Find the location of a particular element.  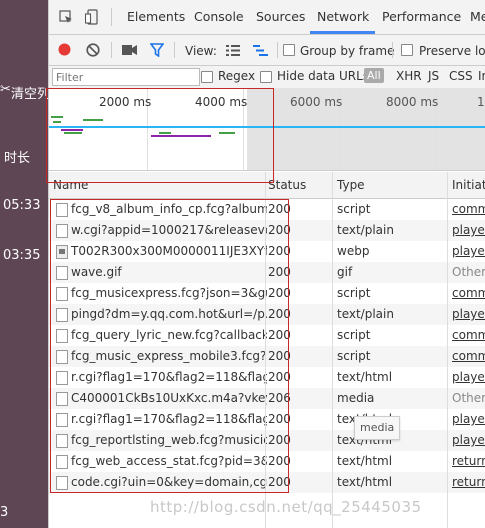

preserve-log-label: Preserve log is located at coordinates (452, 51).